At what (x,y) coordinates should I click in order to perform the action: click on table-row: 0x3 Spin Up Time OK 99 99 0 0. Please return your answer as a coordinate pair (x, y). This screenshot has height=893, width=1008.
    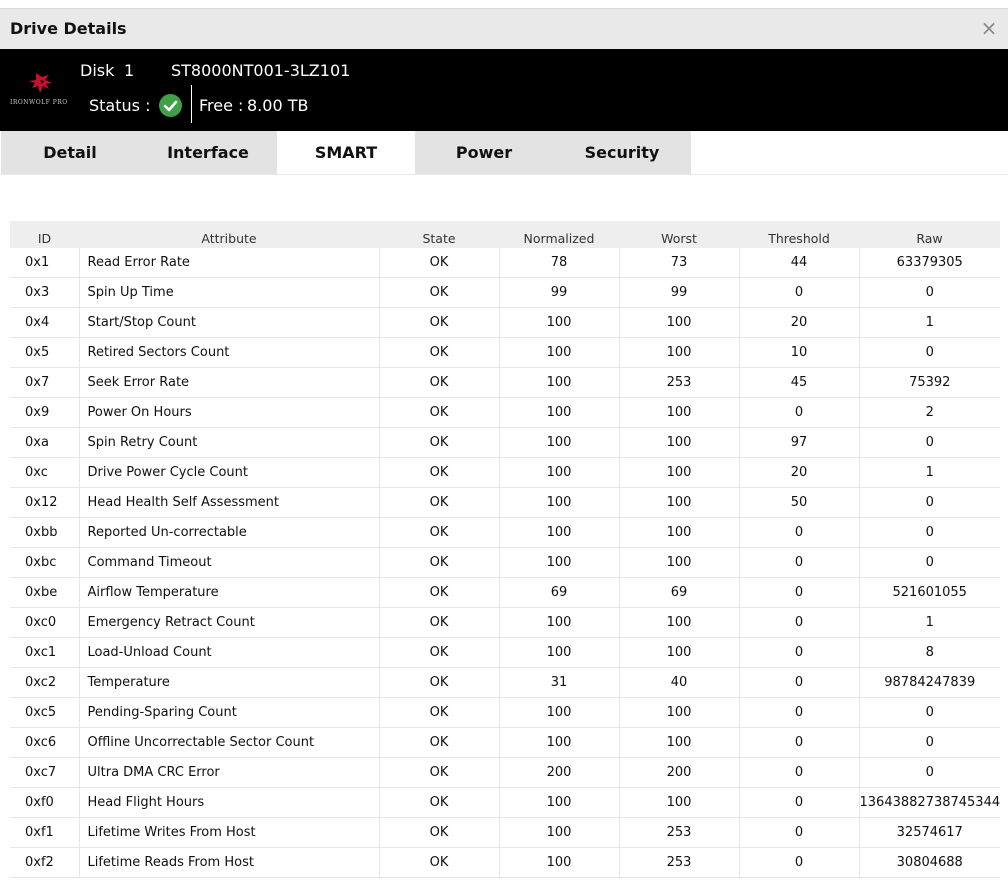
    Looking at the image, I should click on (505, 292).